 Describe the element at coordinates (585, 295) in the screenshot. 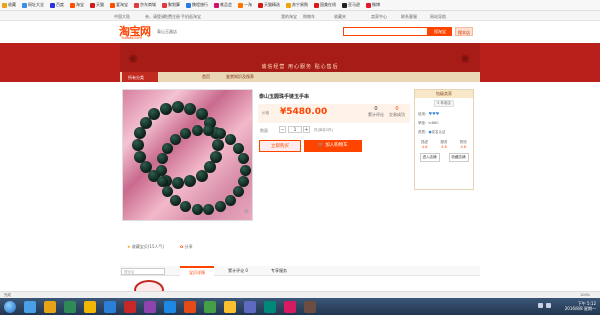

I see `zoom-level: 100%` at that location.